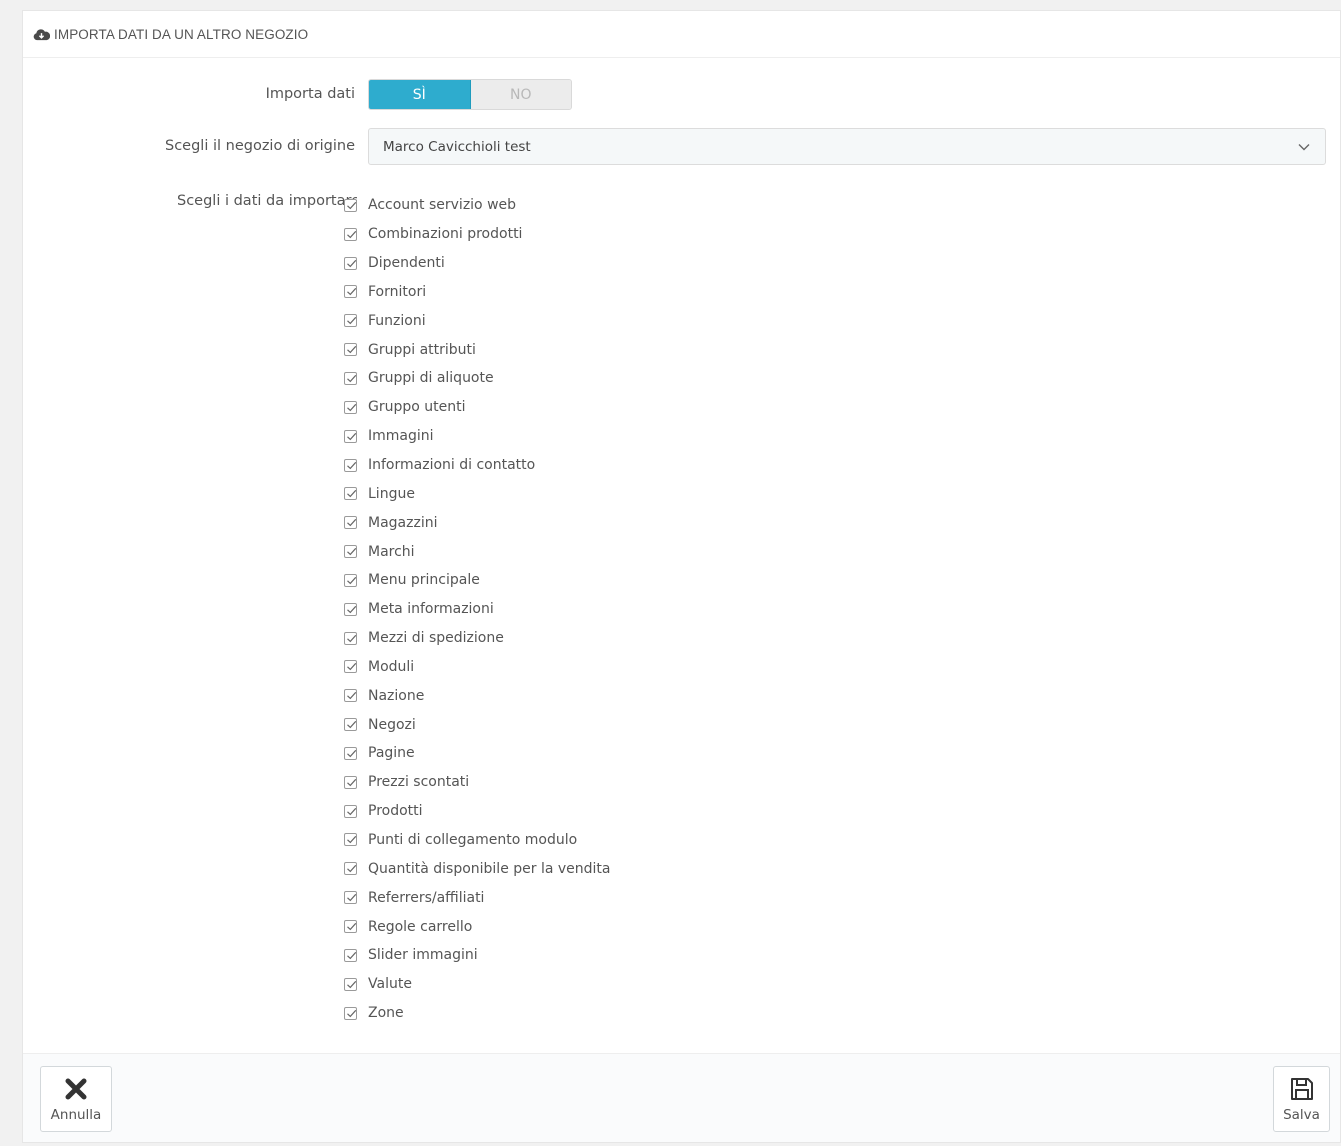 The width and height of the screenshot is (1341, 1146). I want to click on data-to-import-label: Scegli i dati da importare, so click(267, 201).